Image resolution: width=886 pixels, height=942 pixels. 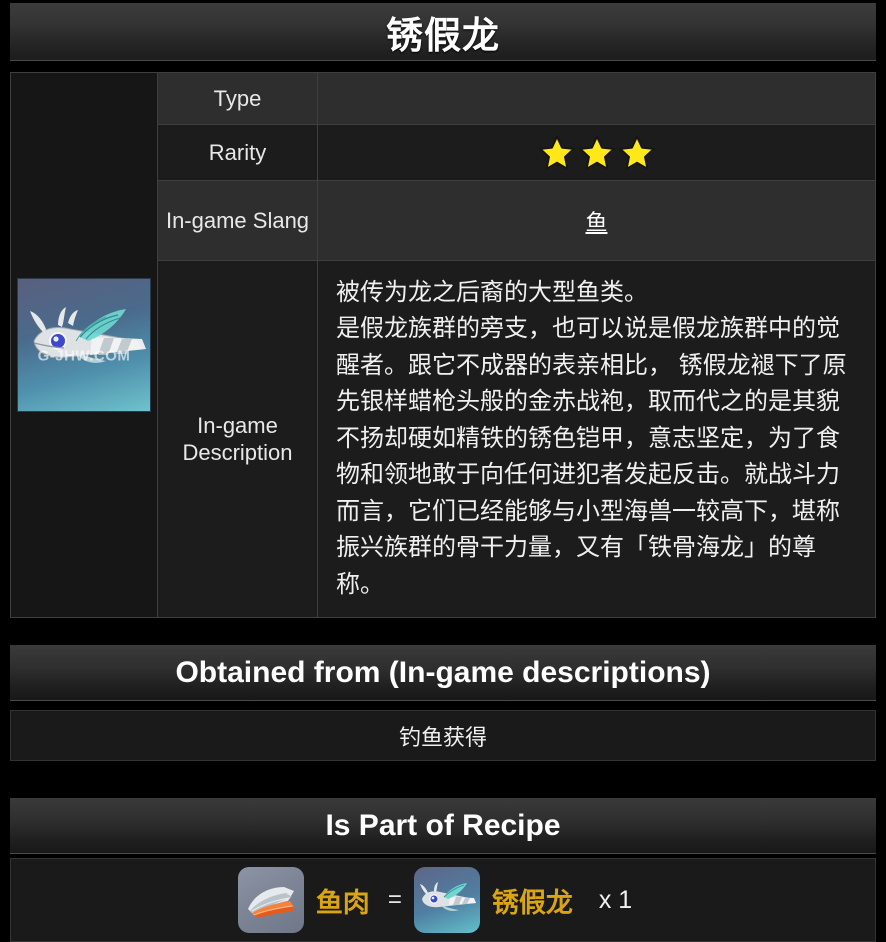 I want to click on obtained-from-header: Obtained from (In-game descriptions), so click(x=443, y=673).